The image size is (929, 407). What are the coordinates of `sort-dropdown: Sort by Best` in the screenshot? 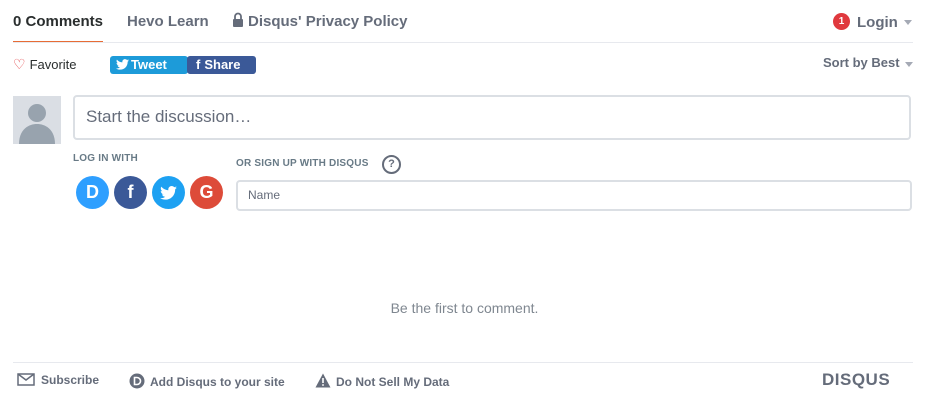 It's located at (861, 62).